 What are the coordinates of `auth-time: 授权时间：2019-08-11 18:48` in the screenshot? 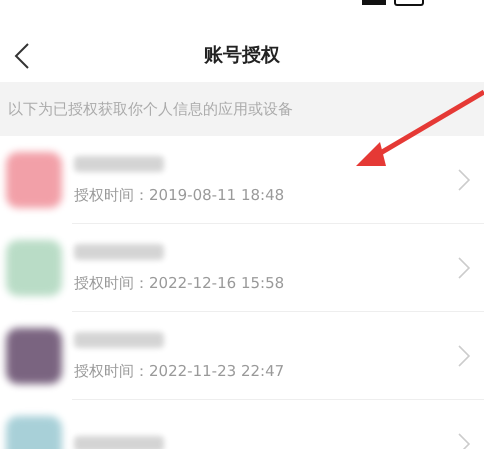 It's located at (180, 195).